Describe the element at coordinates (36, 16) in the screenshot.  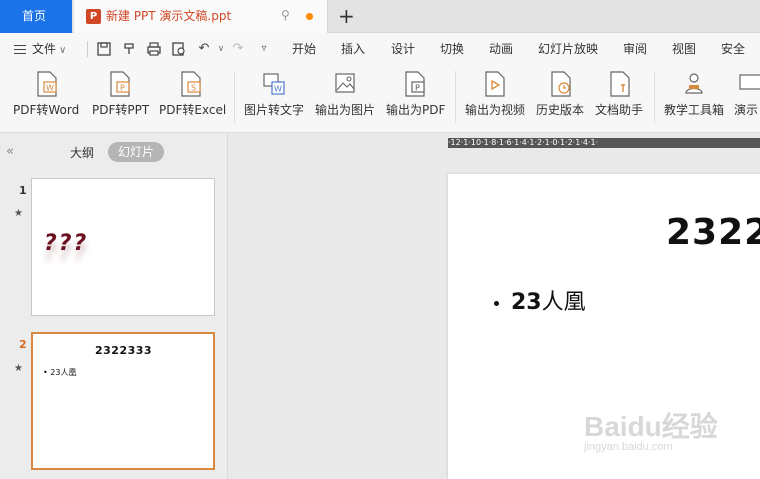
I see `tab-home: 首页` at that location.